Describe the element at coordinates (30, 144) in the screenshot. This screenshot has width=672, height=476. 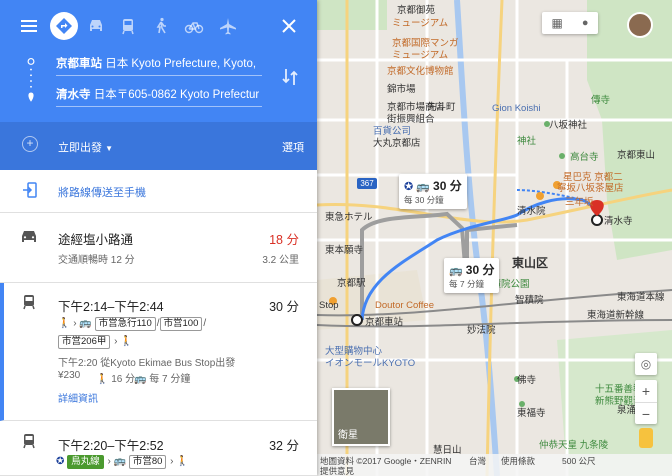
I see `add-stop-icon: +` at that location.